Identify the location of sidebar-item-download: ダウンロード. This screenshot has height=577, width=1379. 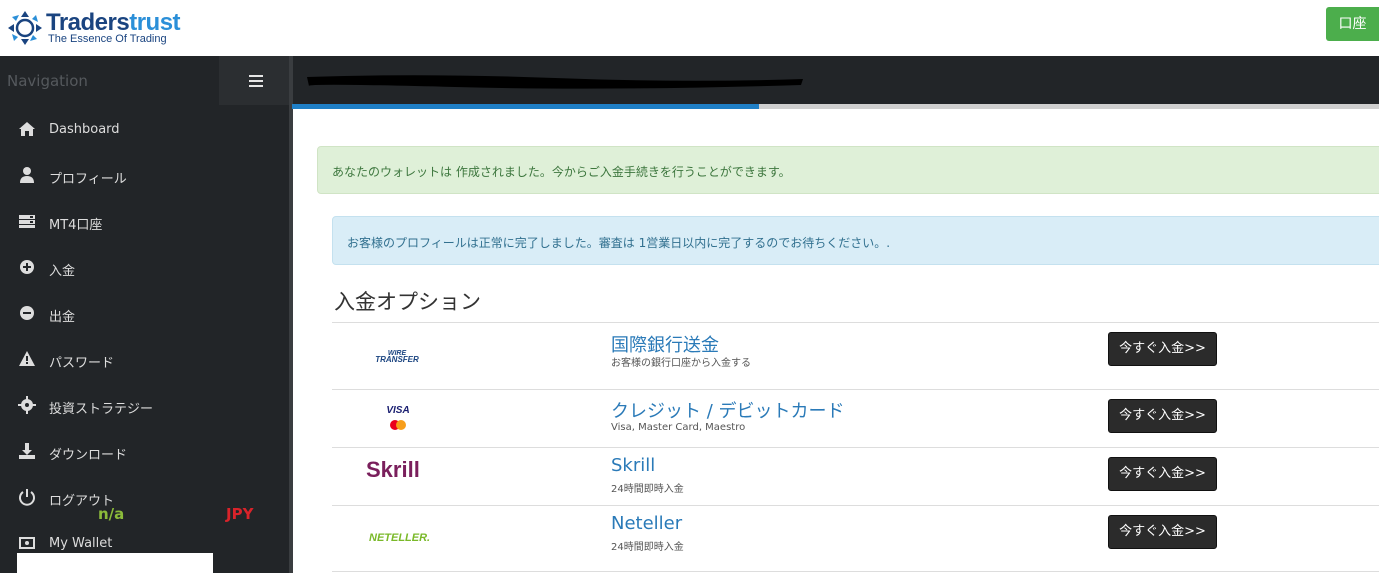
(144, 452).